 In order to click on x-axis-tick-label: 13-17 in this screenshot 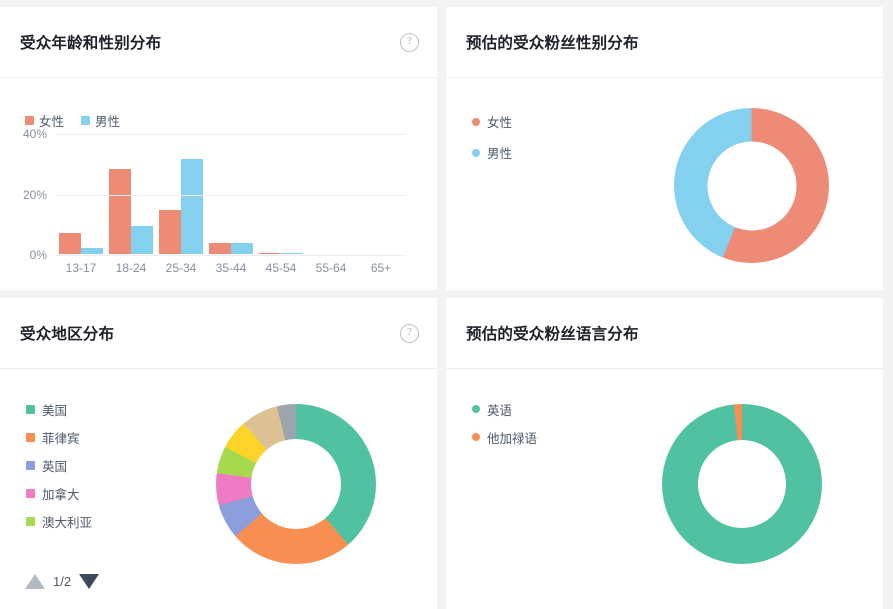, I will do `click(81, 268)`.